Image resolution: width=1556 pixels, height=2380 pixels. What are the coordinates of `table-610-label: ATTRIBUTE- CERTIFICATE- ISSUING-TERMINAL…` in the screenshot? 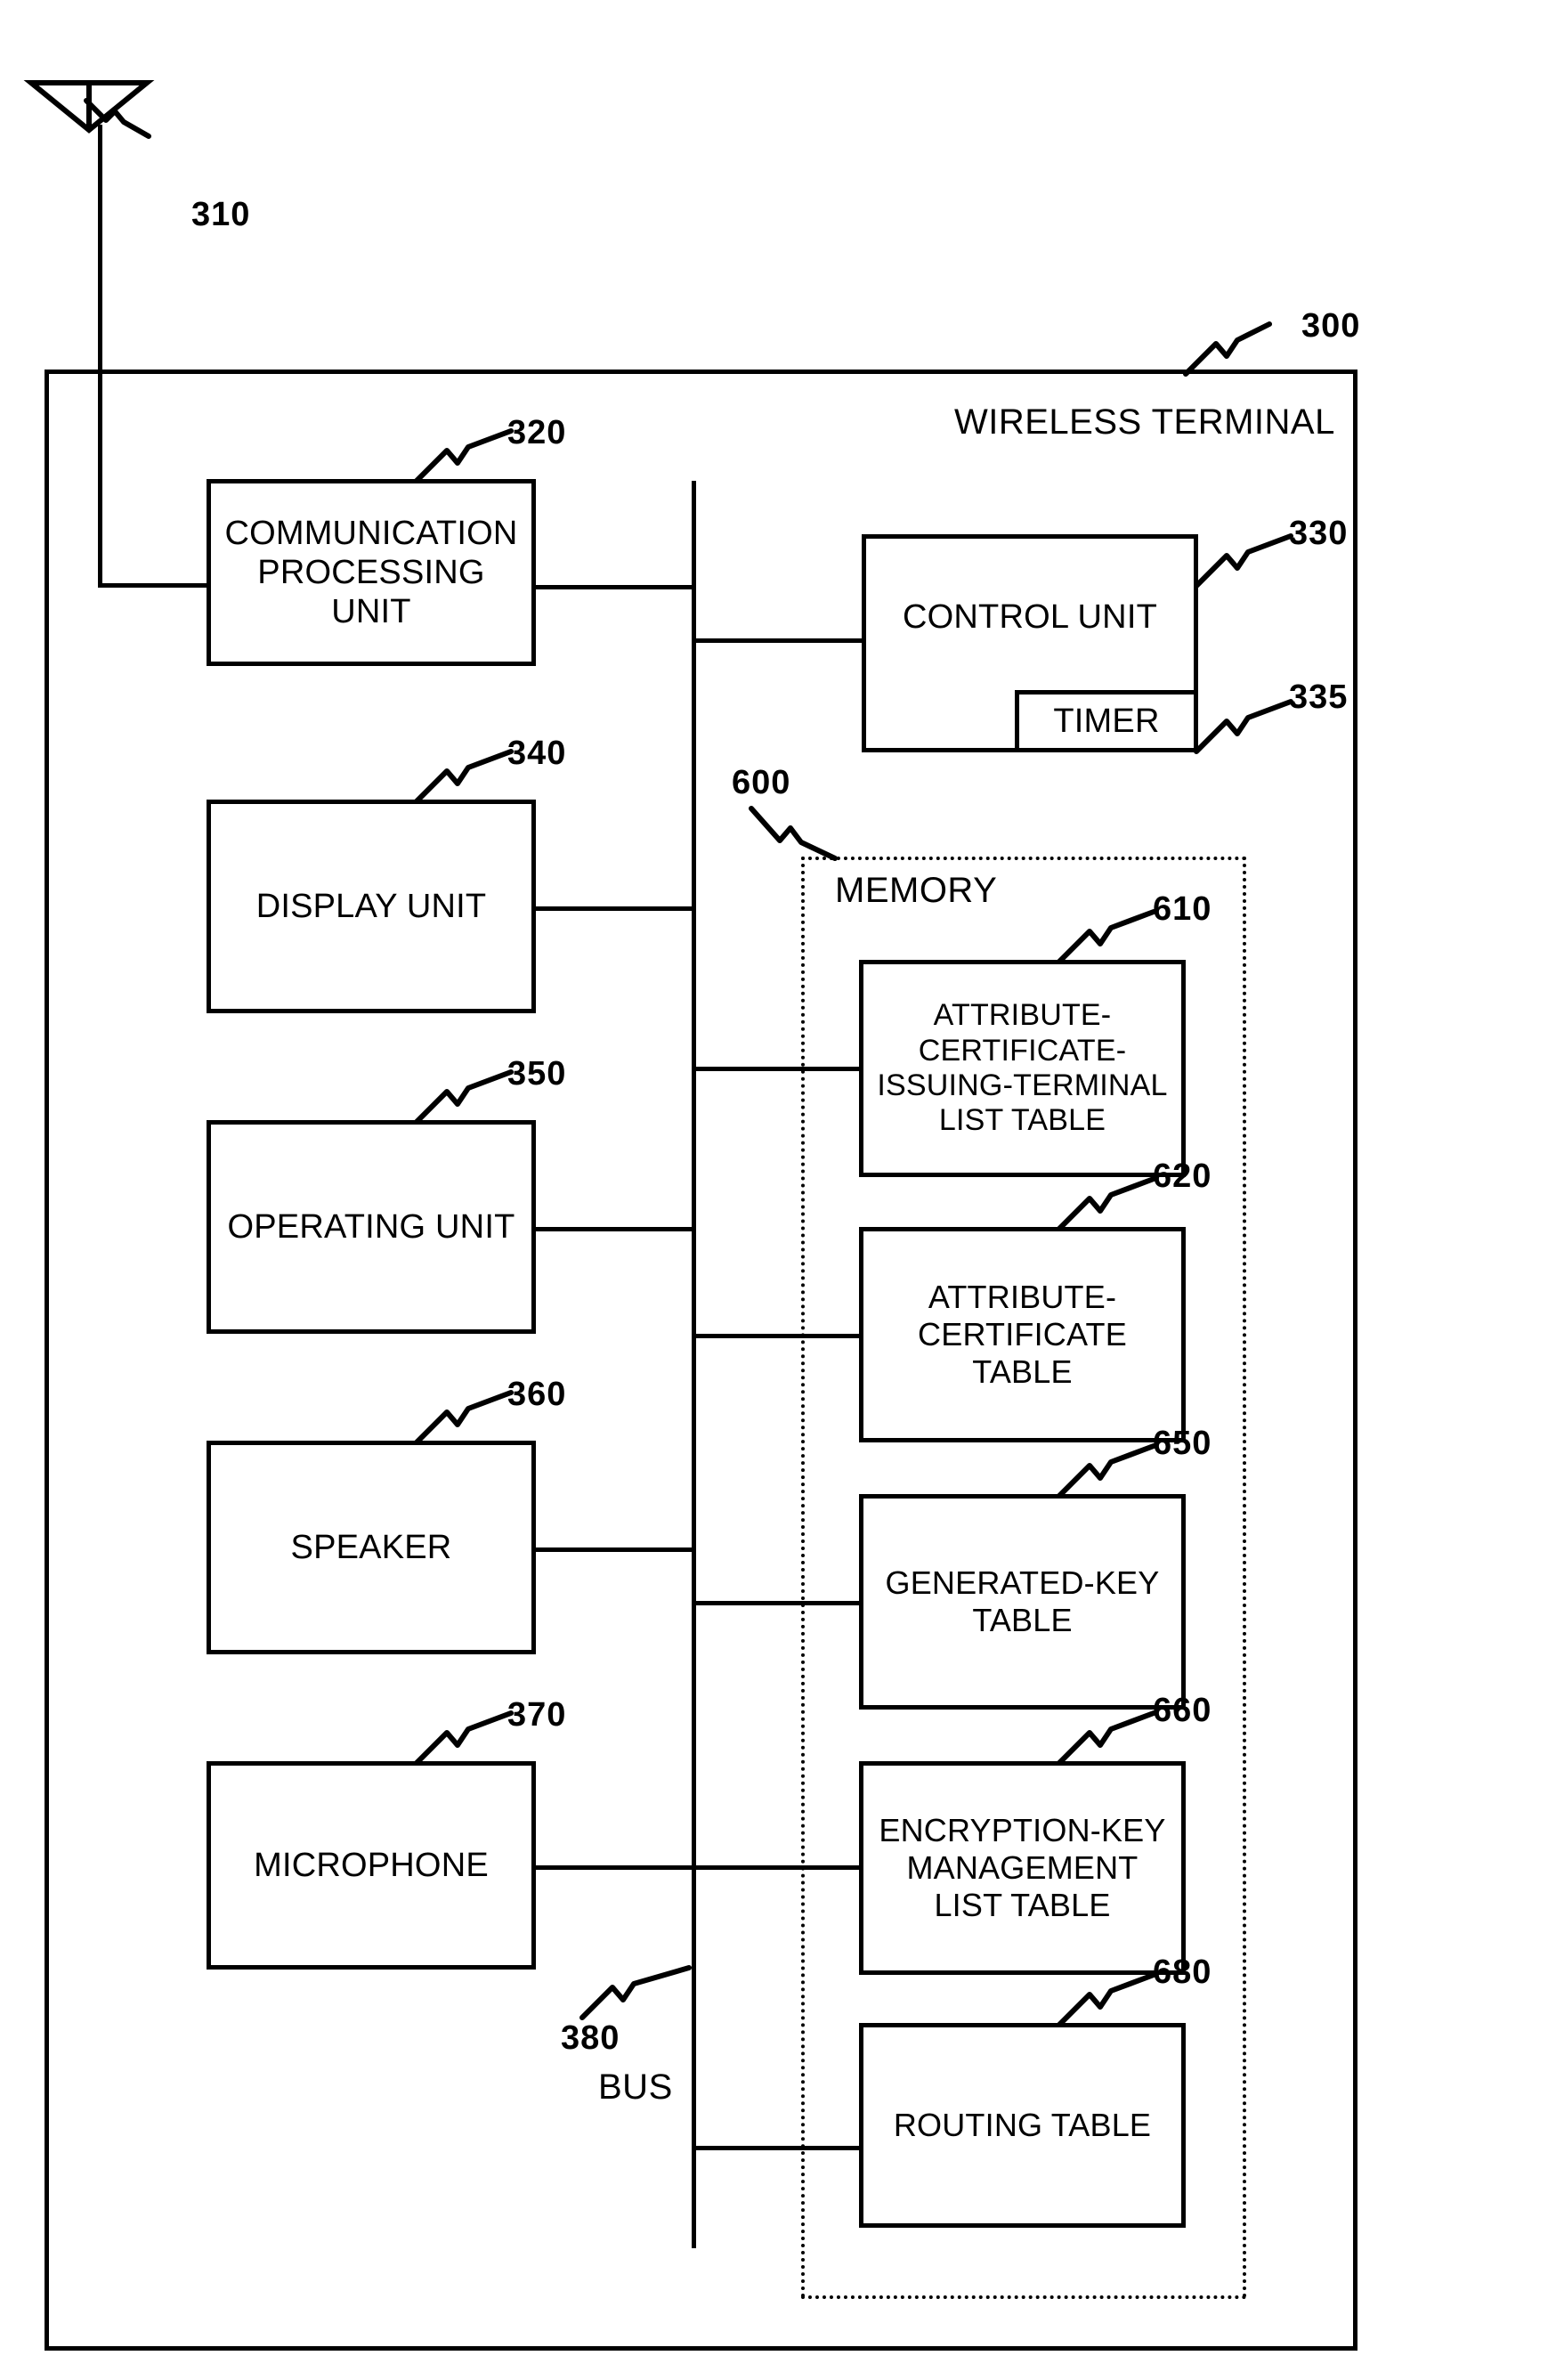 It's located at (1022, 1069).